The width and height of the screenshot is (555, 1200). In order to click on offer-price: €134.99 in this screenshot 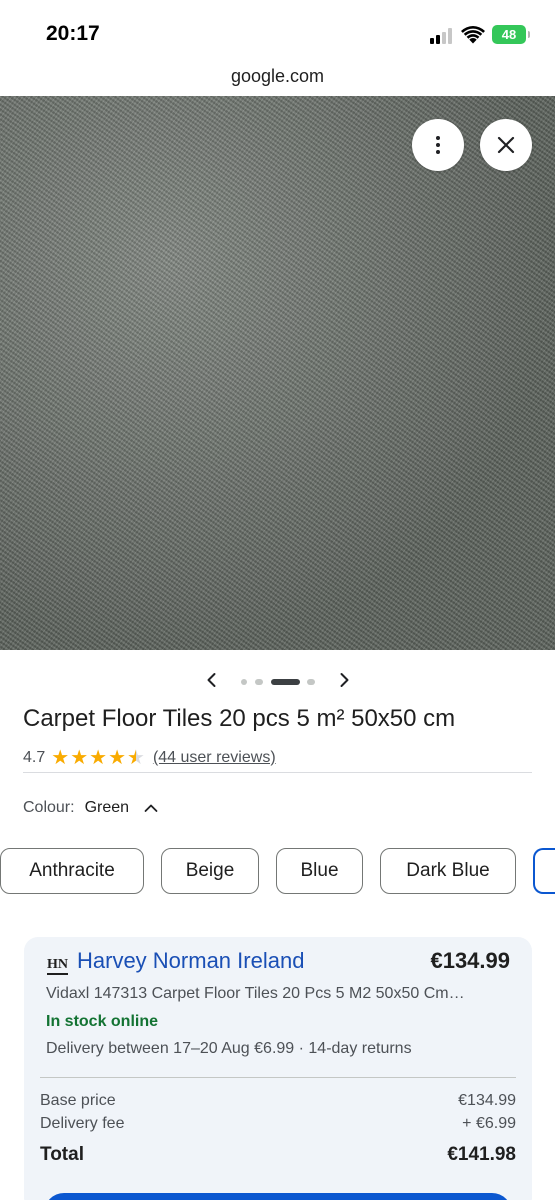, I will do `click(470, 960)`.